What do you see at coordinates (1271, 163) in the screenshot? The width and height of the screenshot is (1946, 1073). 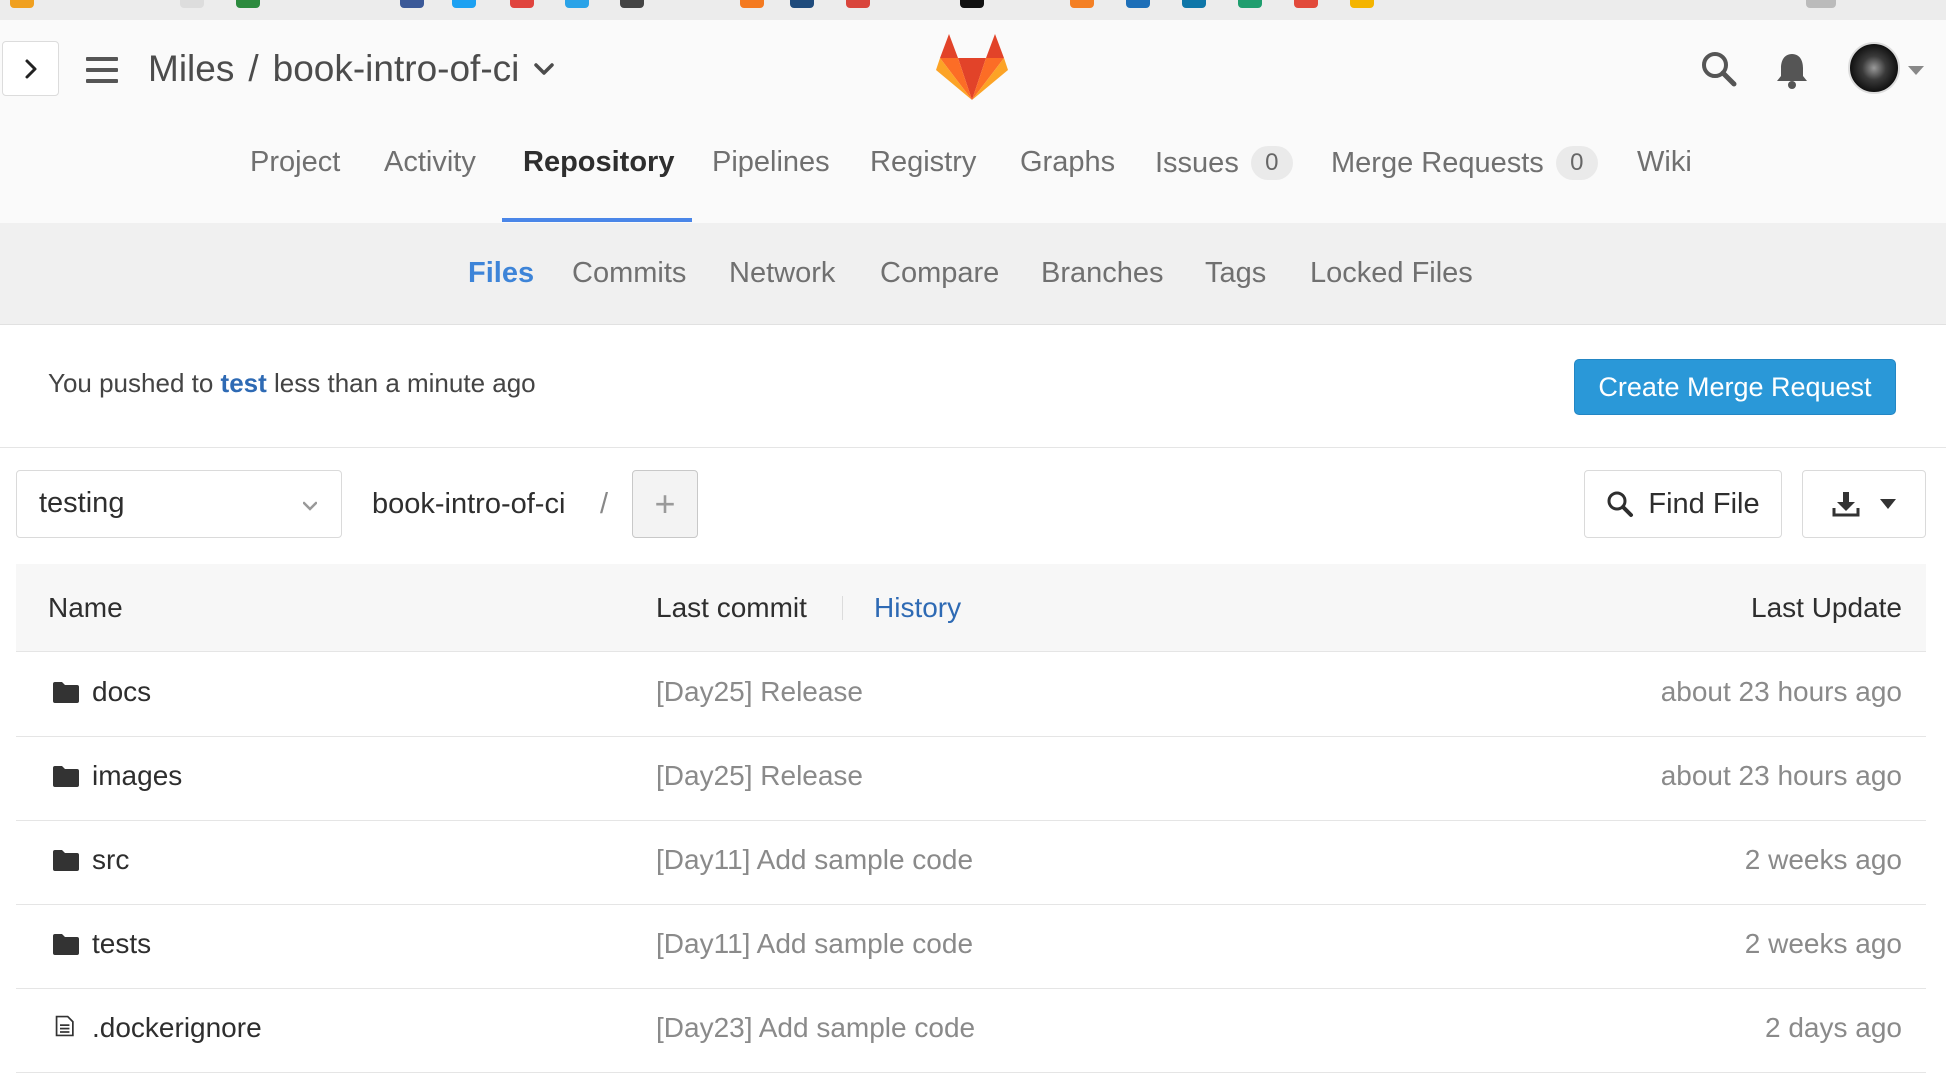 I see `issues-count-badge: 0` at bounding box center [1271, 163].